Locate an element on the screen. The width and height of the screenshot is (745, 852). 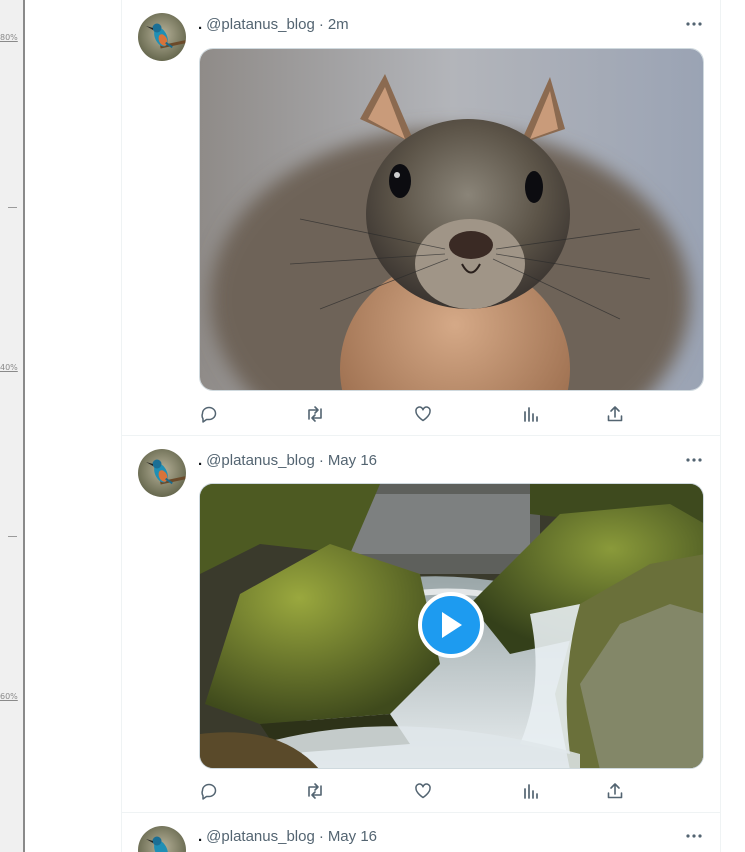
post-time: 2m is located at coordinates (338, 24).